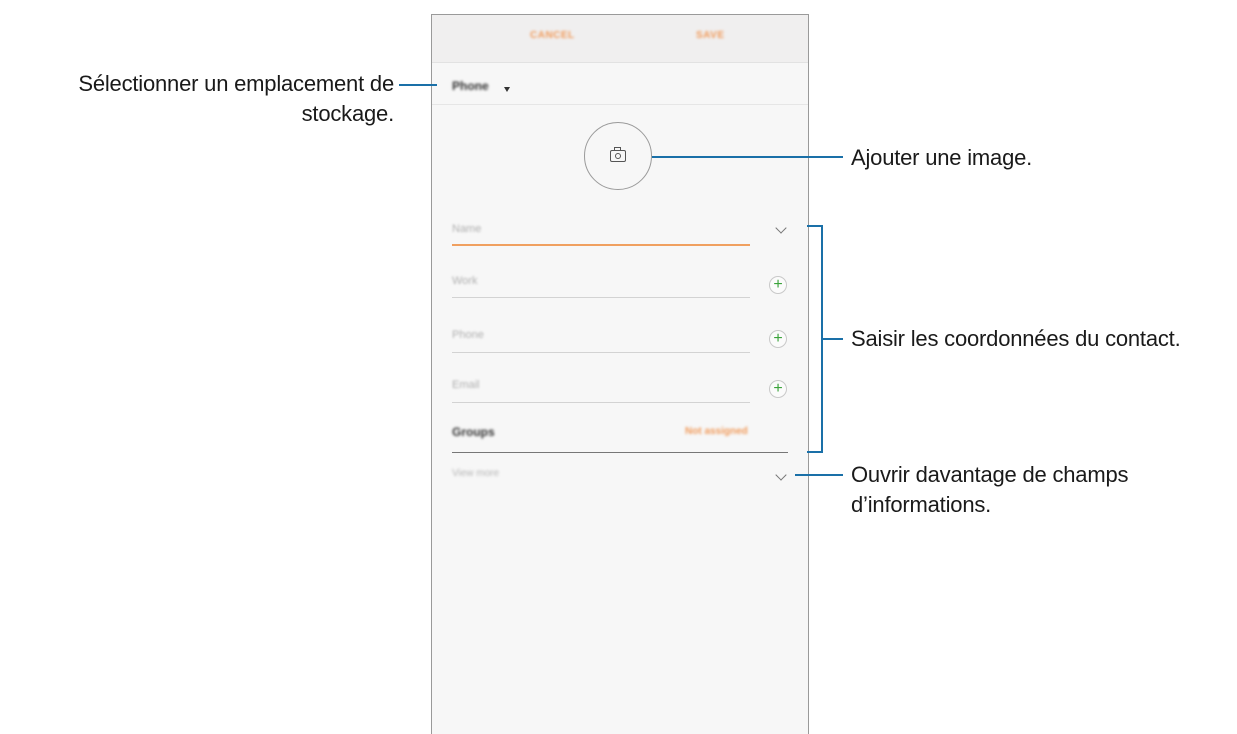  What do you see at coordinates (236, 99) in the screenshot?
I see `annotation-storage: Sélectionner un emplacement de stockage.` at bounding box center [236, 99].